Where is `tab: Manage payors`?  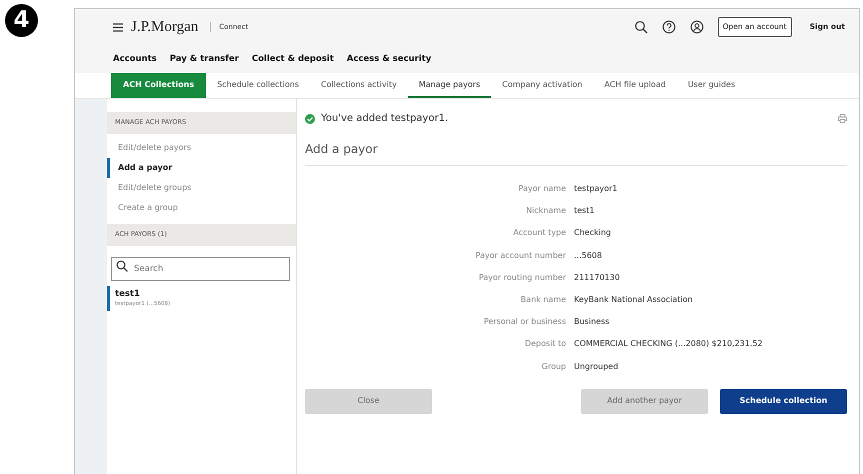 tab: Manage payors is located at coordinates (450, 85).